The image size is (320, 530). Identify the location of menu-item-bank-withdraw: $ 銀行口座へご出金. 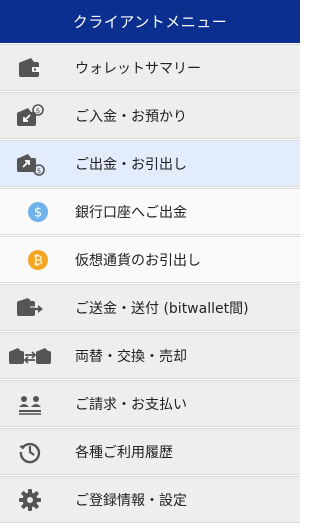
(150, 211).